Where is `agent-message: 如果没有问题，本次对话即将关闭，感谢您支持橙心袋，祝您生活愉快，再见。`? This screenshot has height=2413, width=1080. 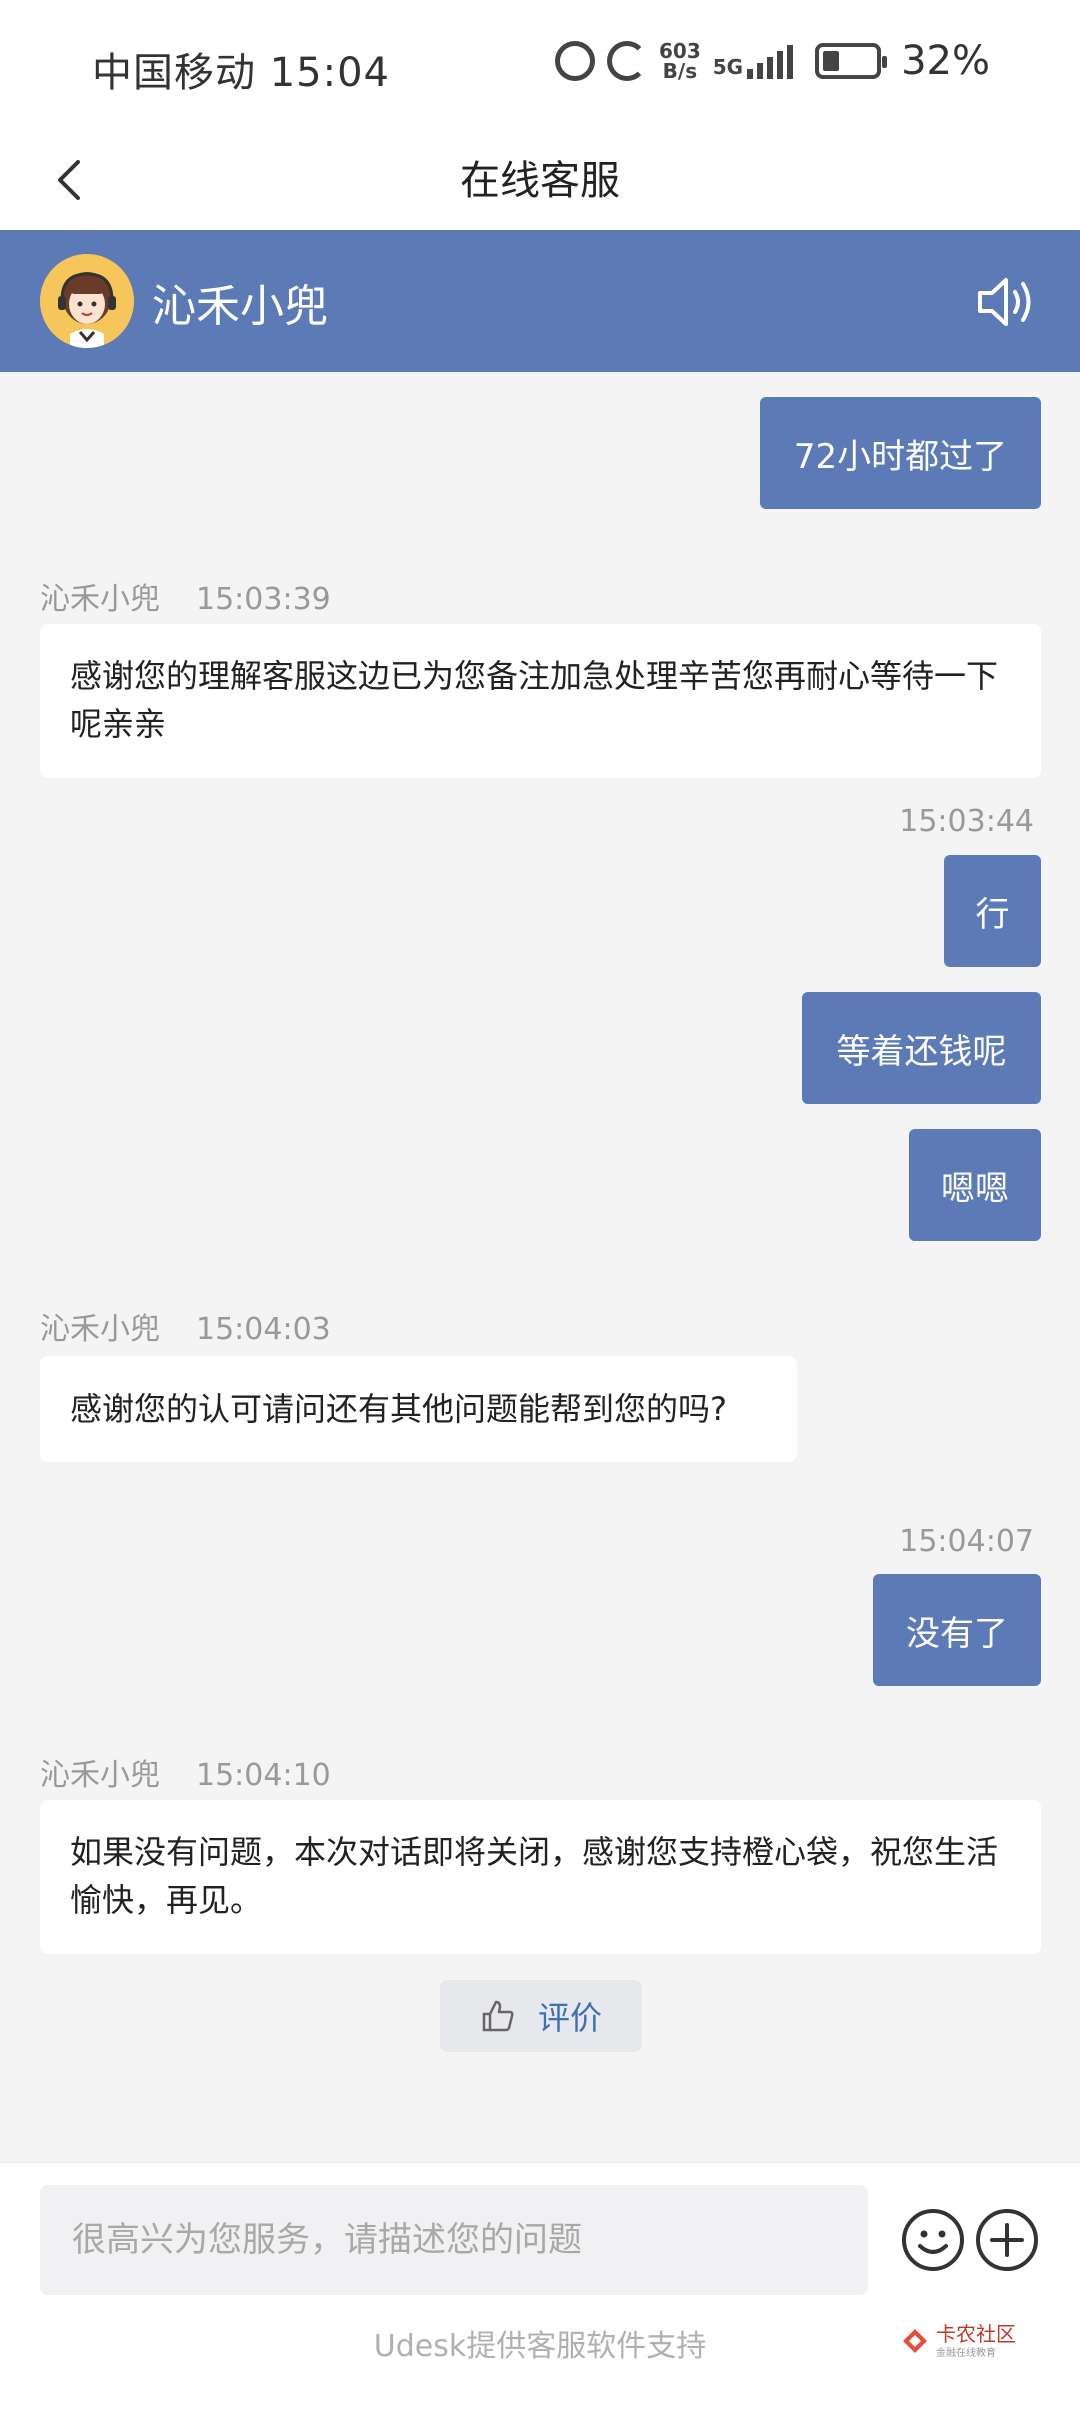 agent-message: 如果没有问题，本次对话即将关闭，感谢您支持橙心袋，祝您生活愉快，再见。 is located at coordinates (540, 1877).